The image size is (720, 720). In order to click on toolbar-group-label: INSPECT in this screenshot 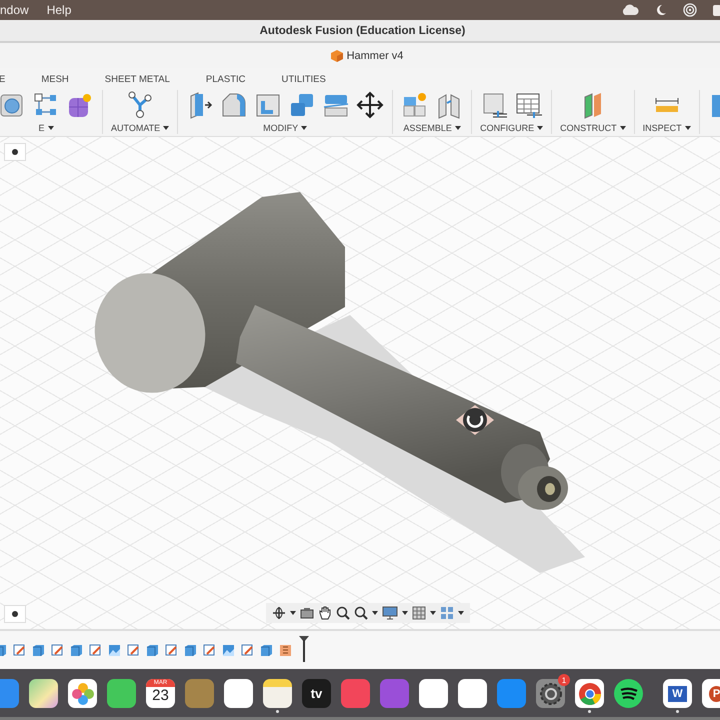, I will do `click(662, 128)`.